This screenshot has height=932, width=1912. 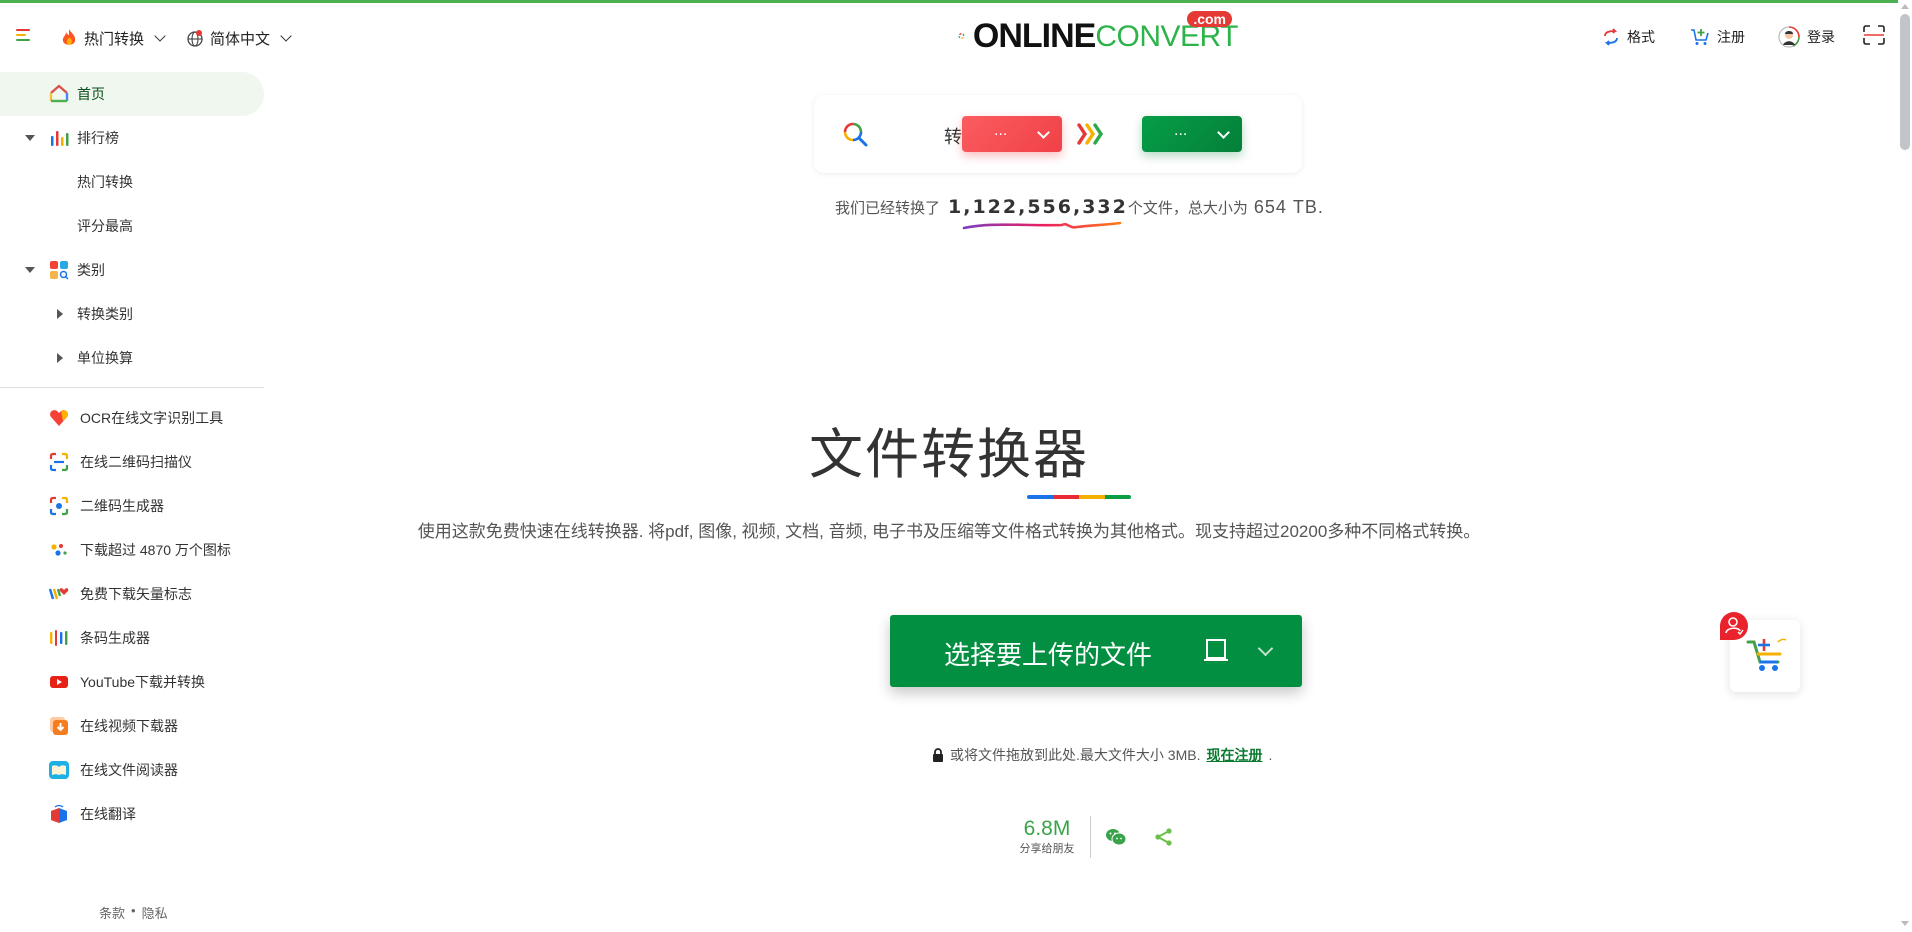 What do you see at coordinates (1821, 37) in the screenshot?
I see `header-link-login-label: 登录` at bounding box center [1821, 37].